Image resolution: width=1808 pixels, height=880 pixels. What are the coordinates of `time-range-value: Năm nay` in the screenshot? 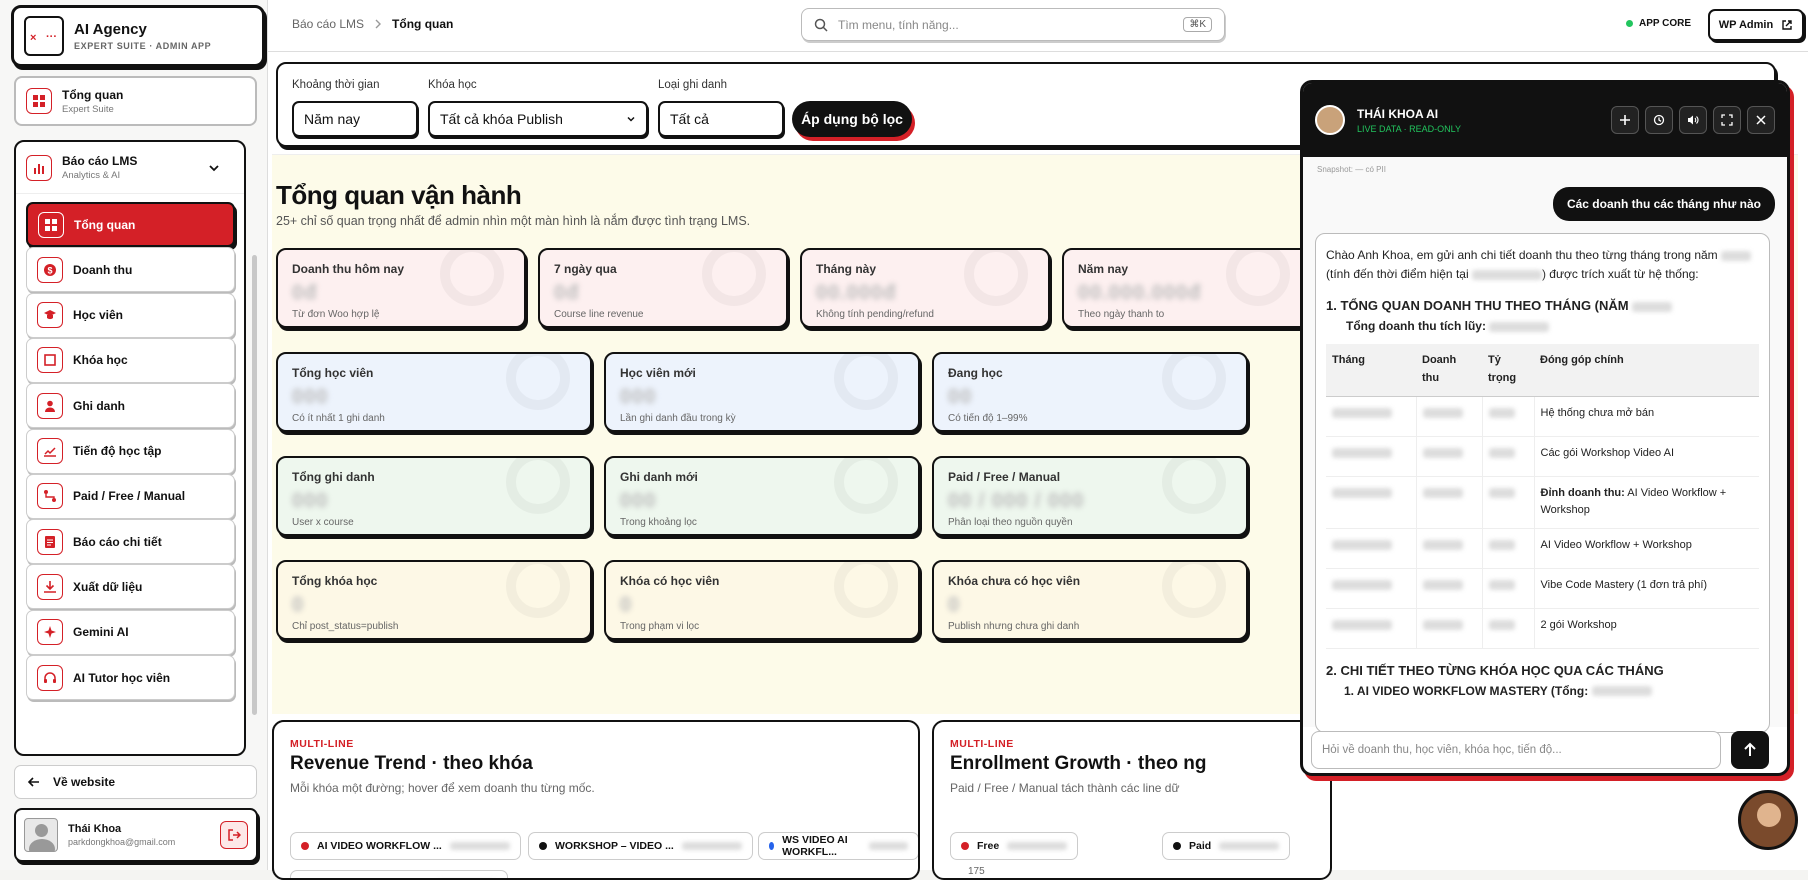 It's located at (332, 119).